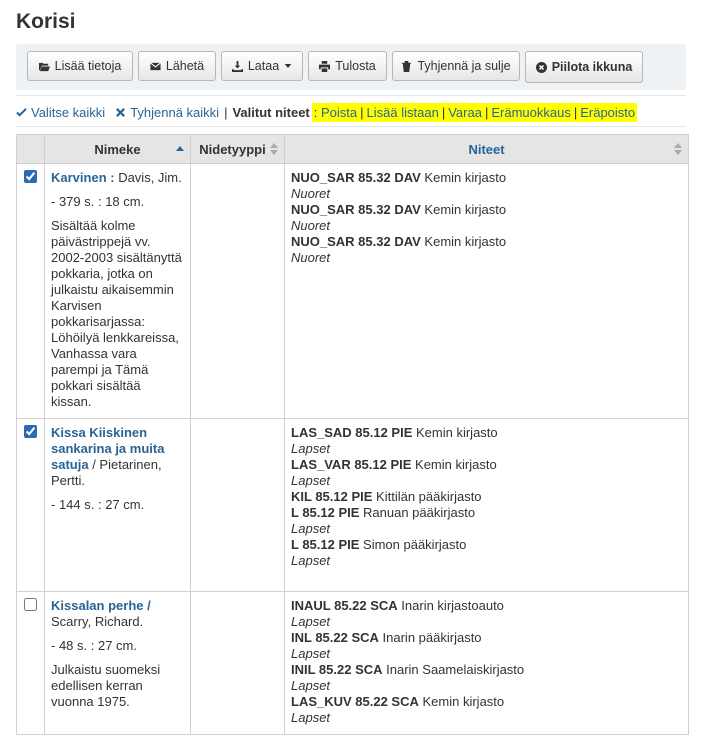  What do you see at coordinates (465, 112) in the screenshot?
I see `action-place-hold: Varaa` at bounding box center [465, 112].